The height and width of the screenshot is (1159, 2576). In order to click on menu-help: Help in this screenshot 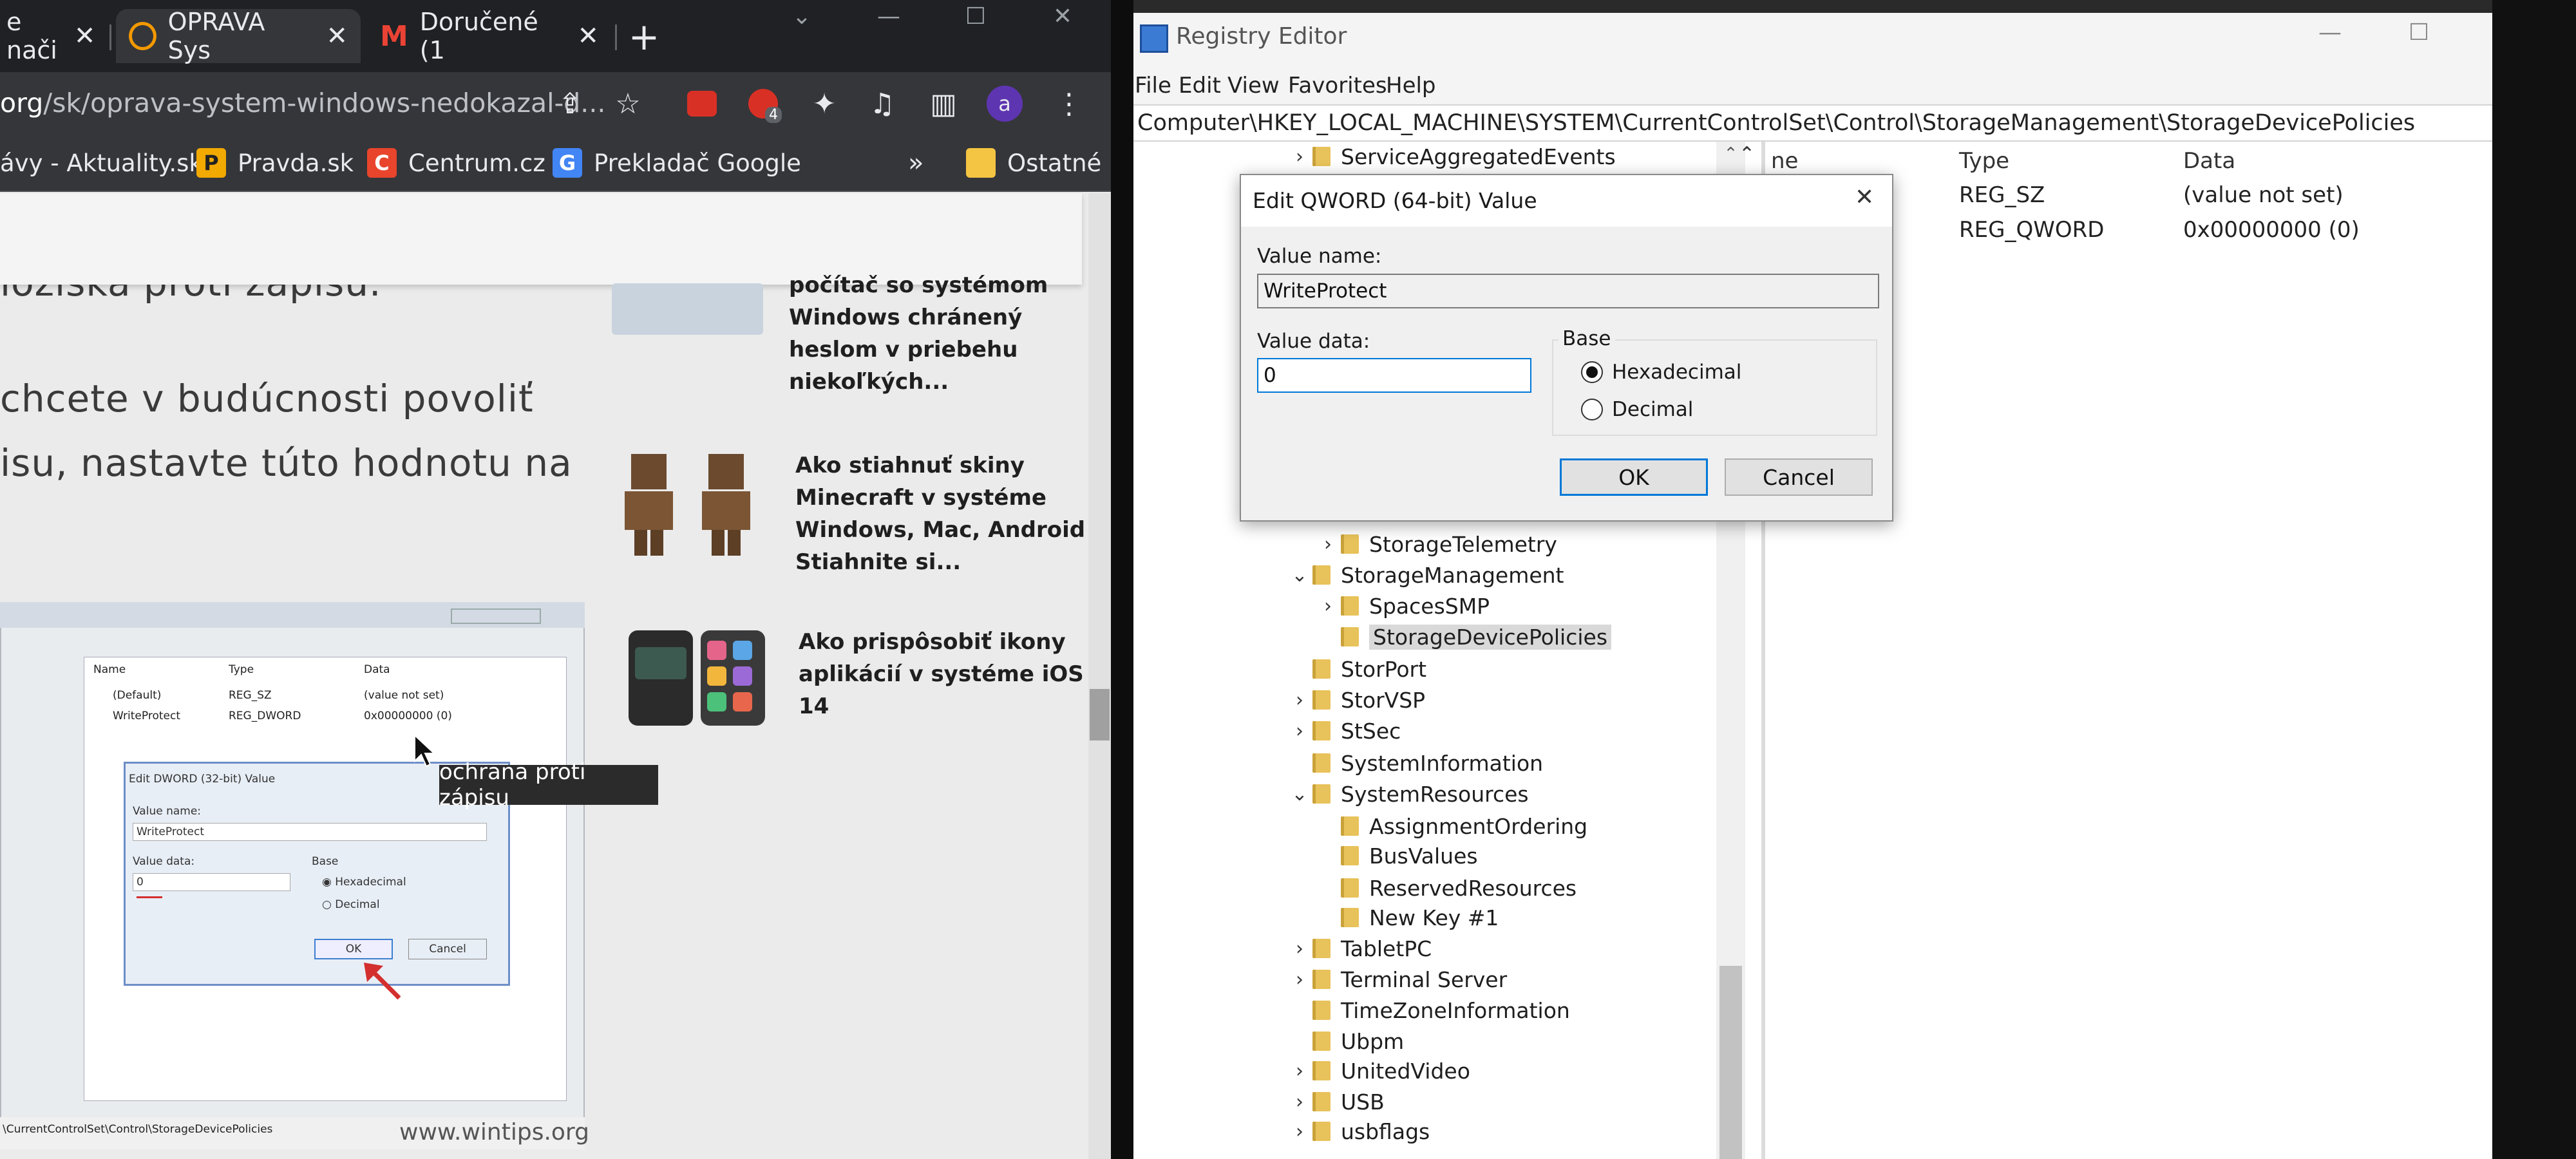, I will do `click(1411, 86)`.